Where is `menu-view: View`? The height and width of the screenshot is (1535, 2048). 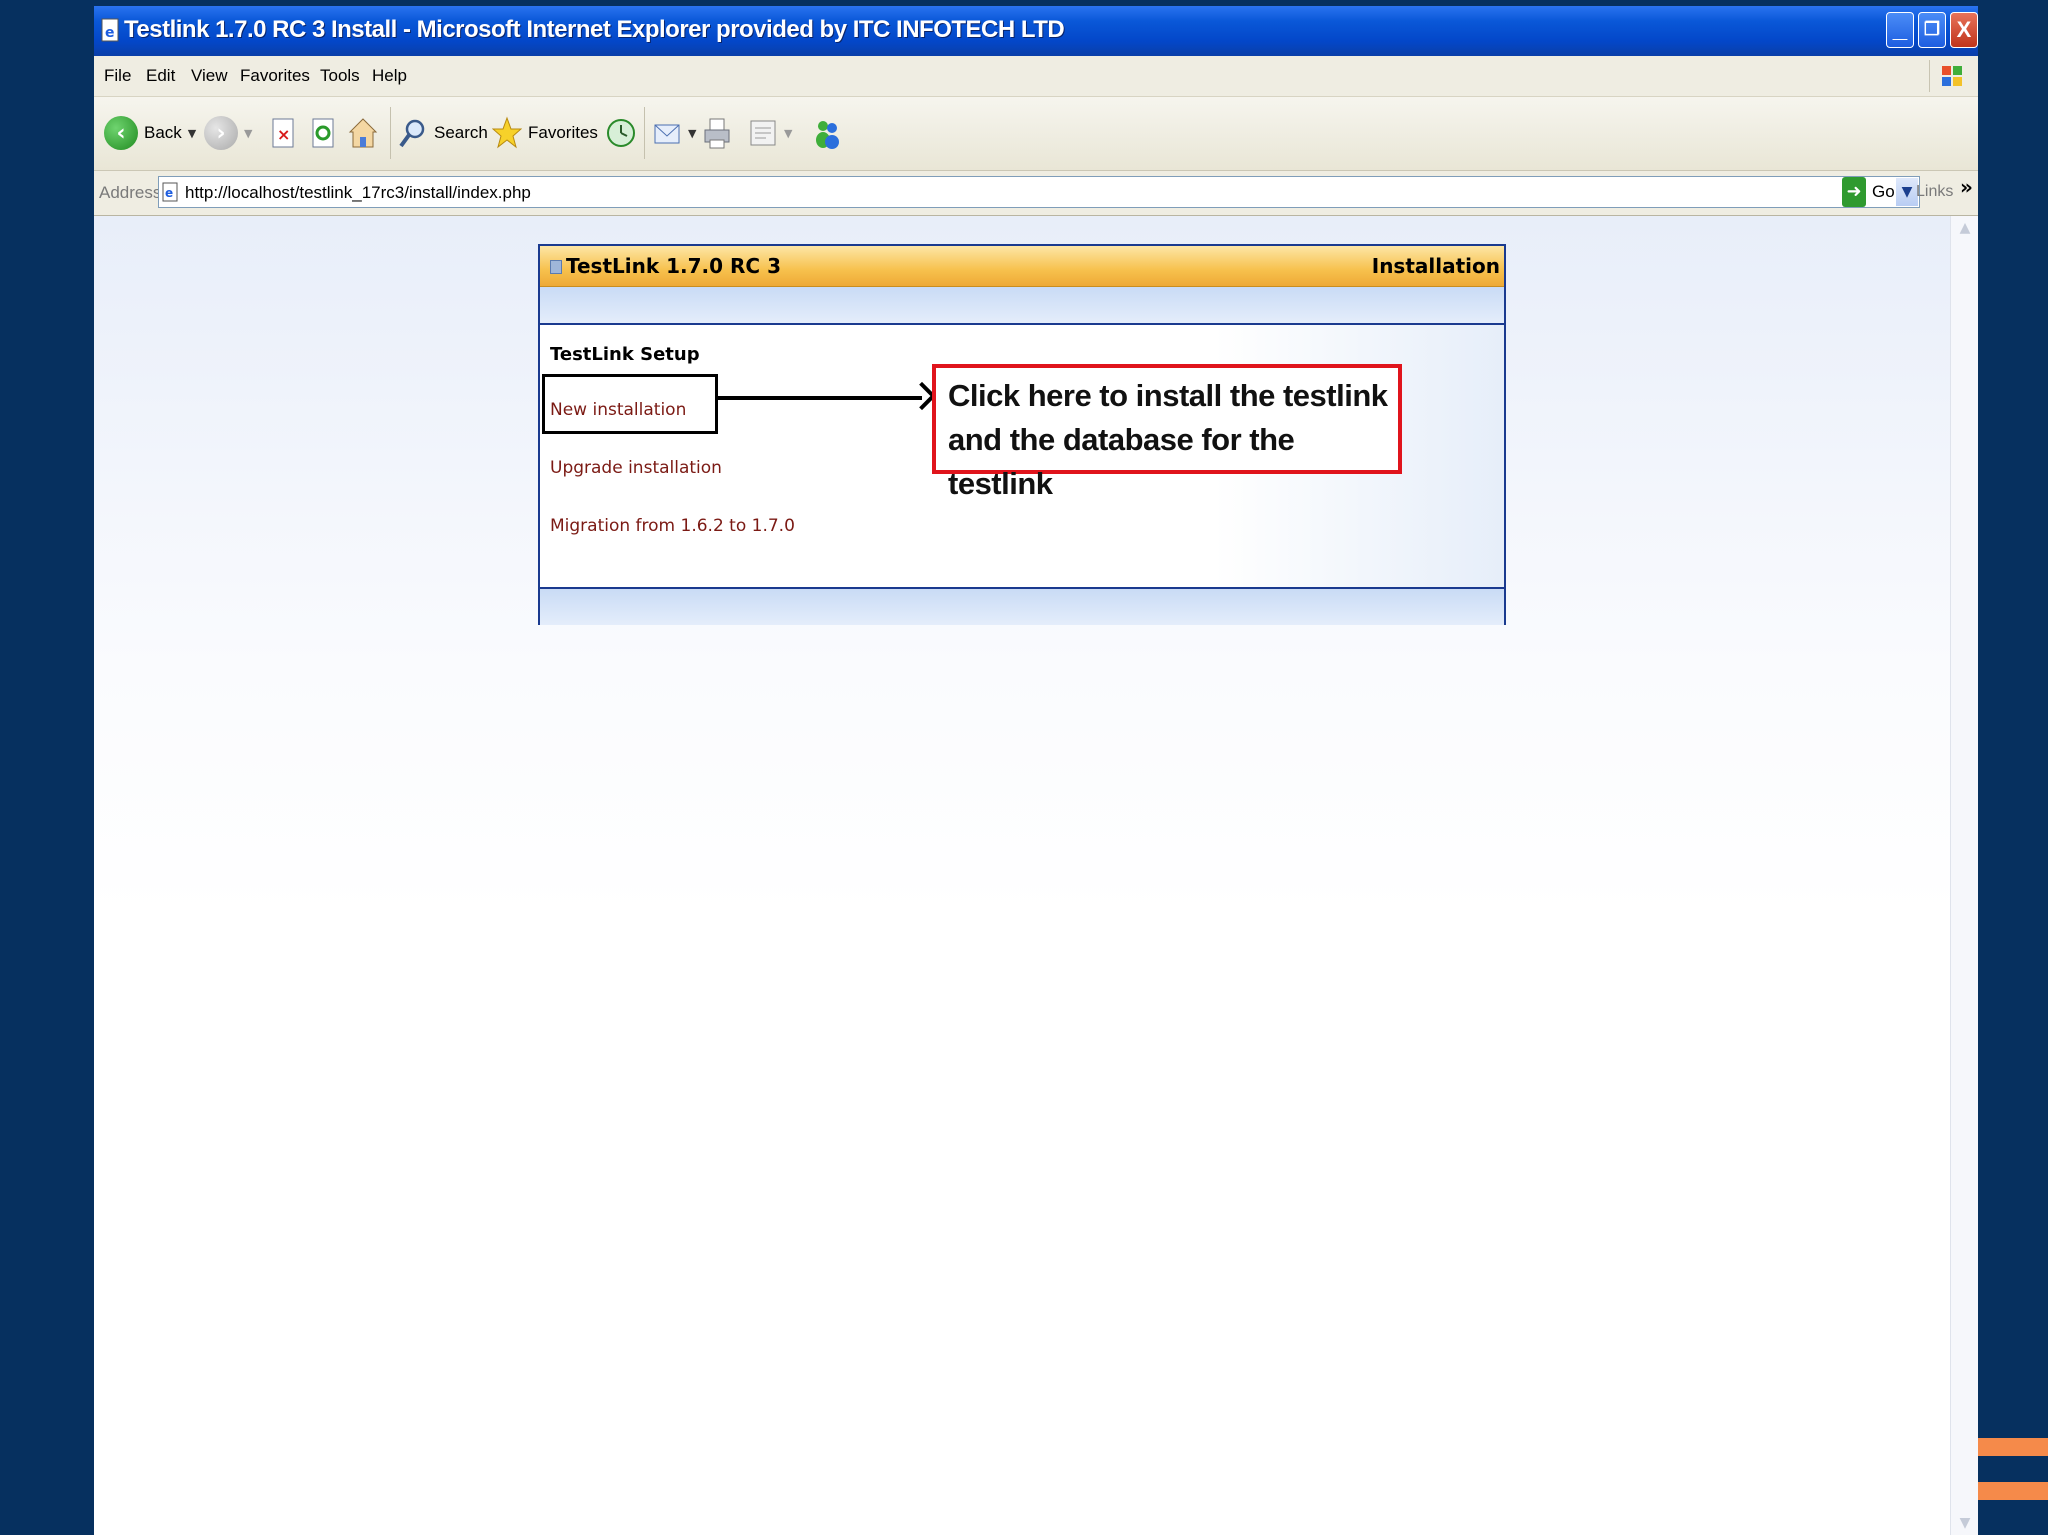
menu-view: View is located at coordinates (209, 76).